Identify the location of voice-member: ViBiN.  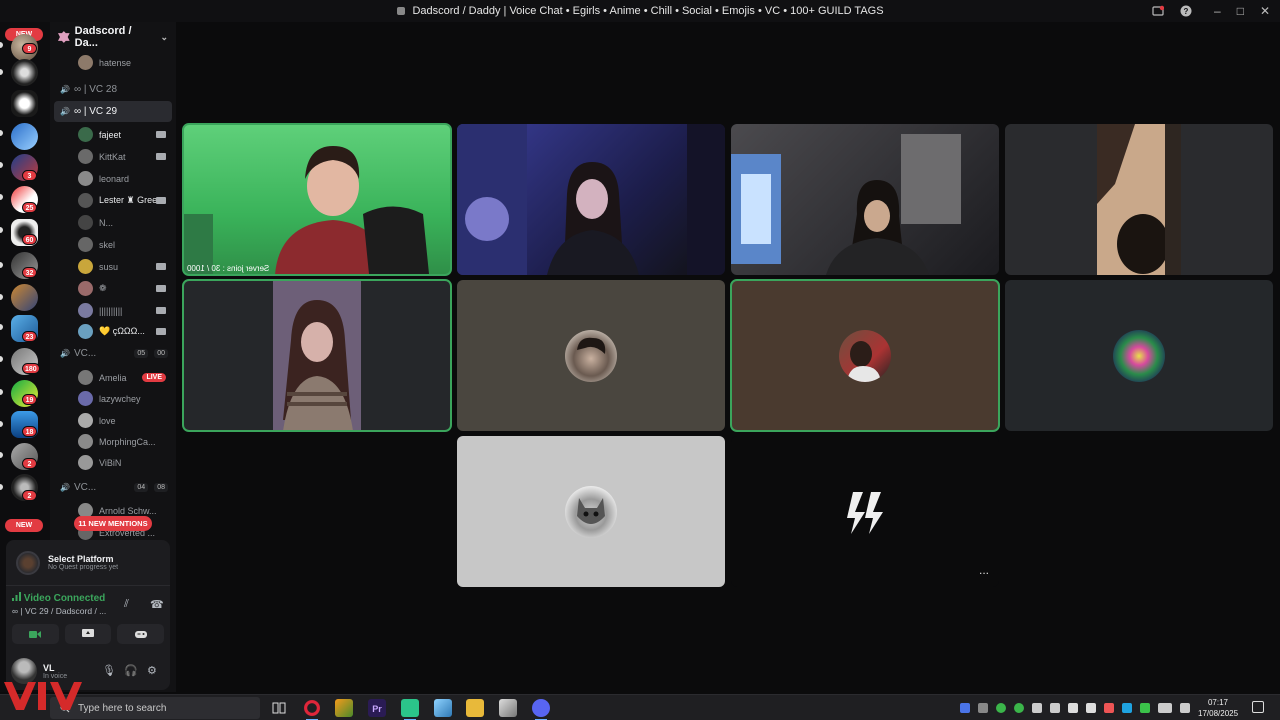
(113, 462).